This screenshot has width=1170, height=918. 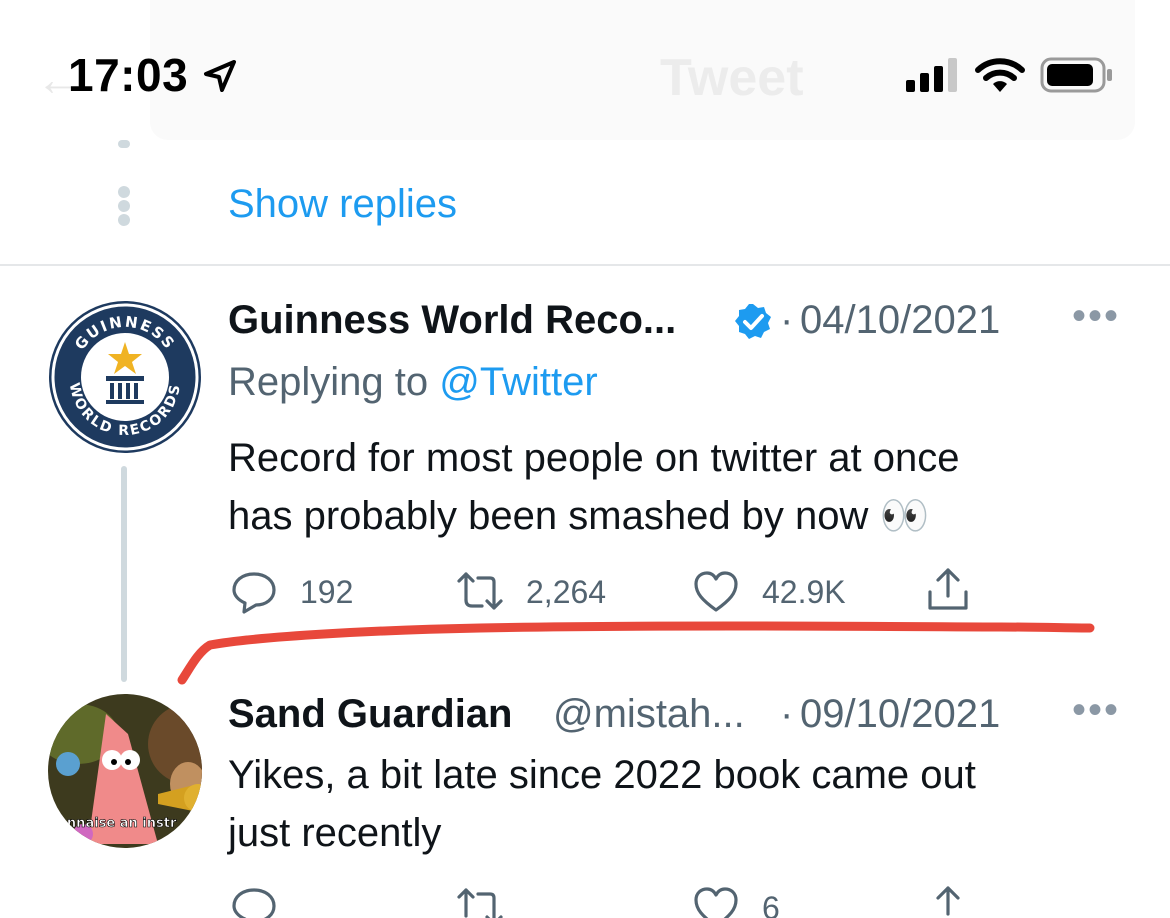 I want to click on tweet-date: 09/10/2021, so click(x=900, y=714).